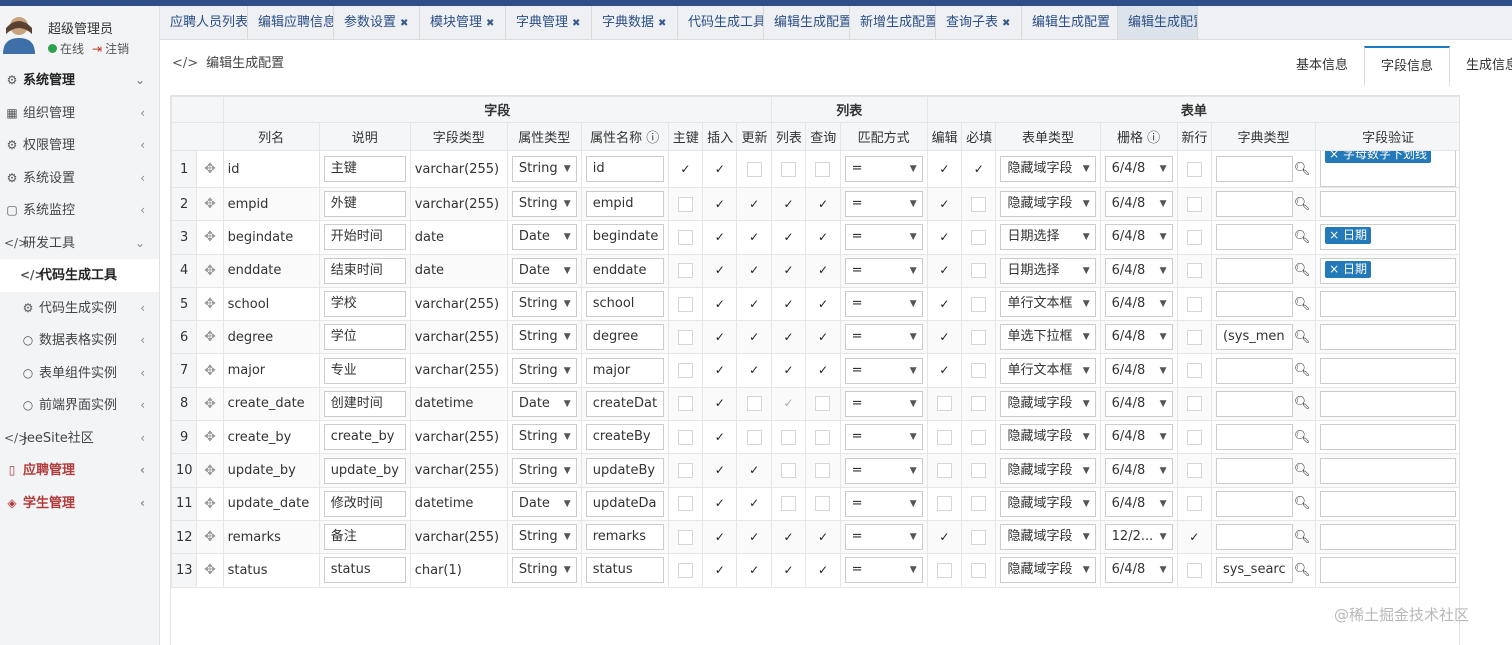 This screenshot has width=1512, height=645. I want to click on attr-name-input: createDat, so click(624, 403).